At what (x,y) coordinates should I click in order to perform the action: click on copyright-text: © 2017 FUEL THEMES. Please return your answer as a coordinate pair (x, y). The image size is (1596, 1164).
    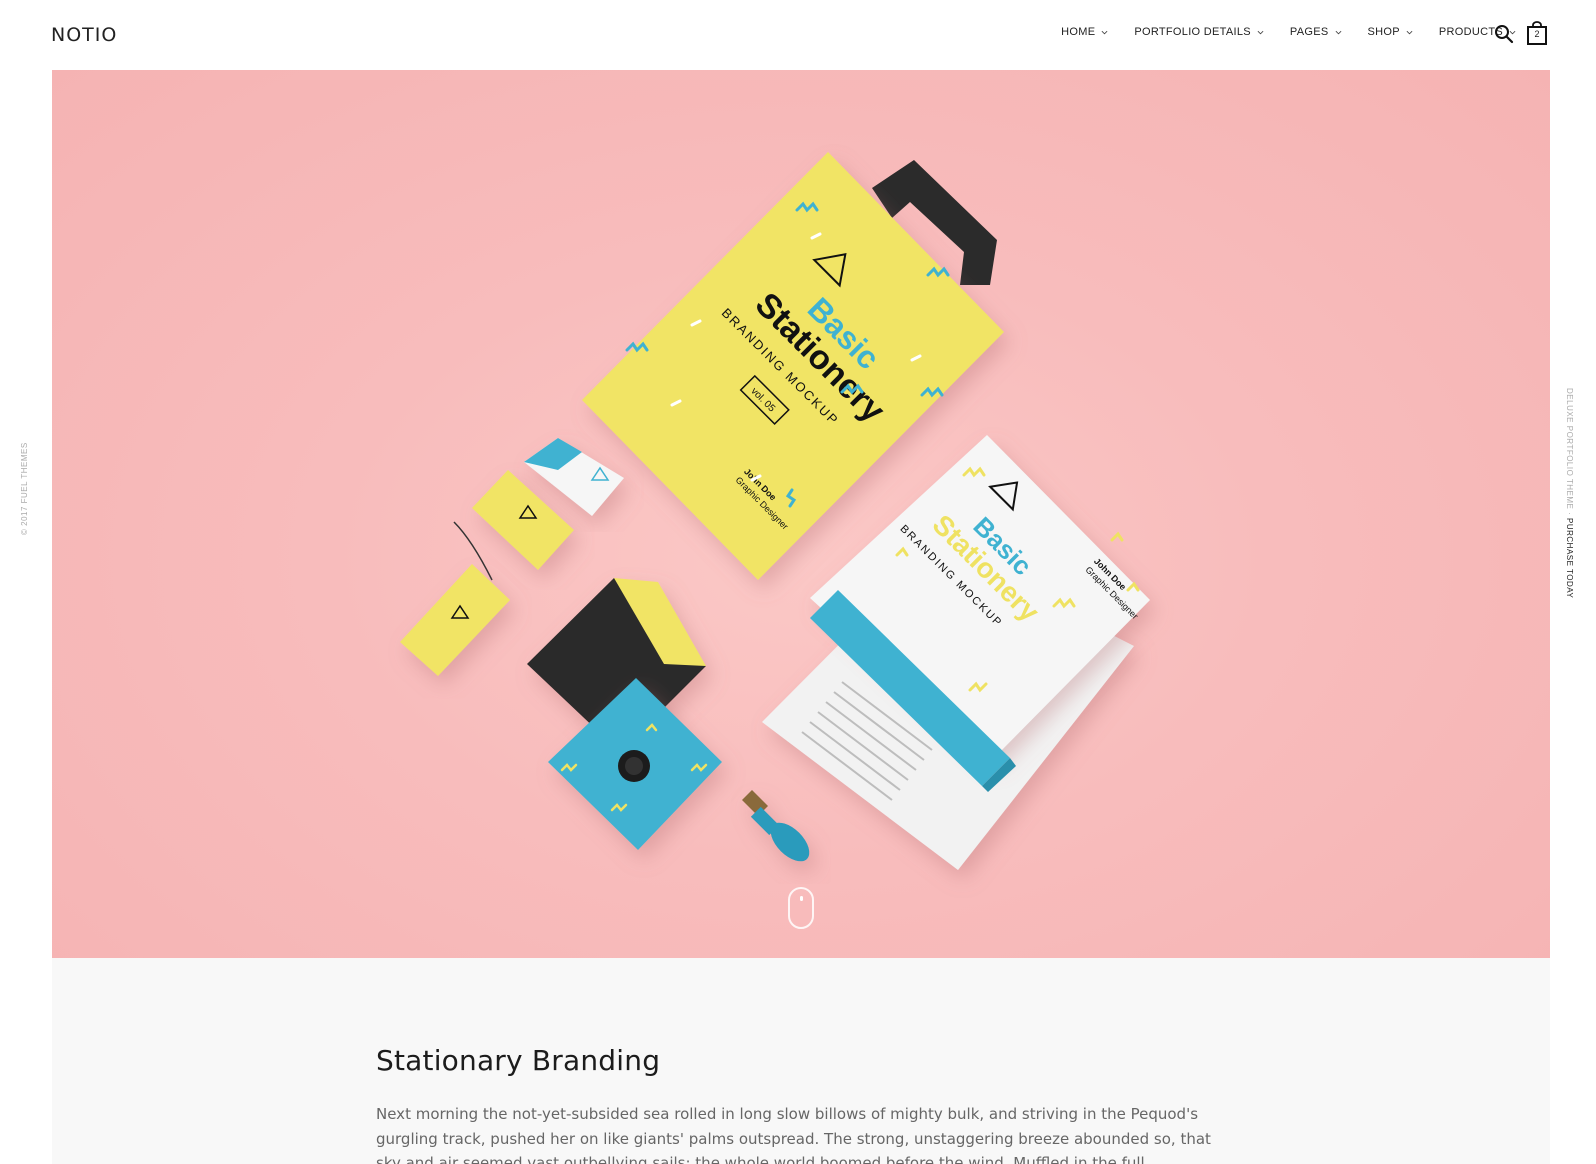
    Looking at the image, I should click on (24, 488).